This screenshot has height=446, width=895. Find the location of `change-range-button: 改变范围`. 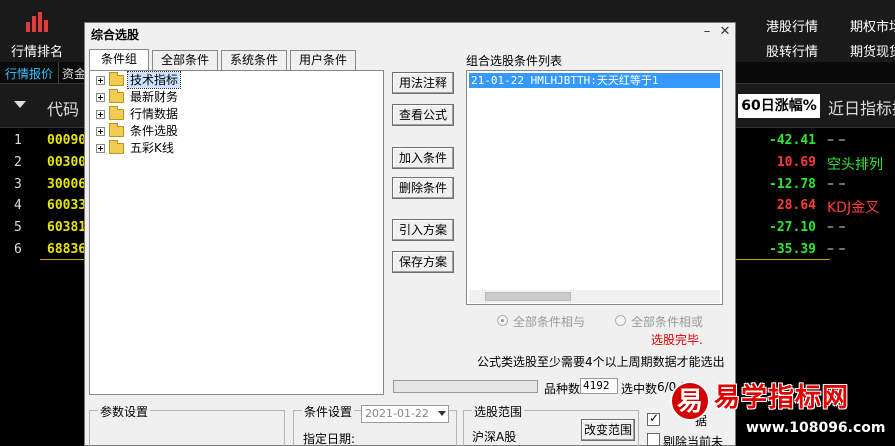

change-range-button: 改变范围 is located at coordinates (608, 430).